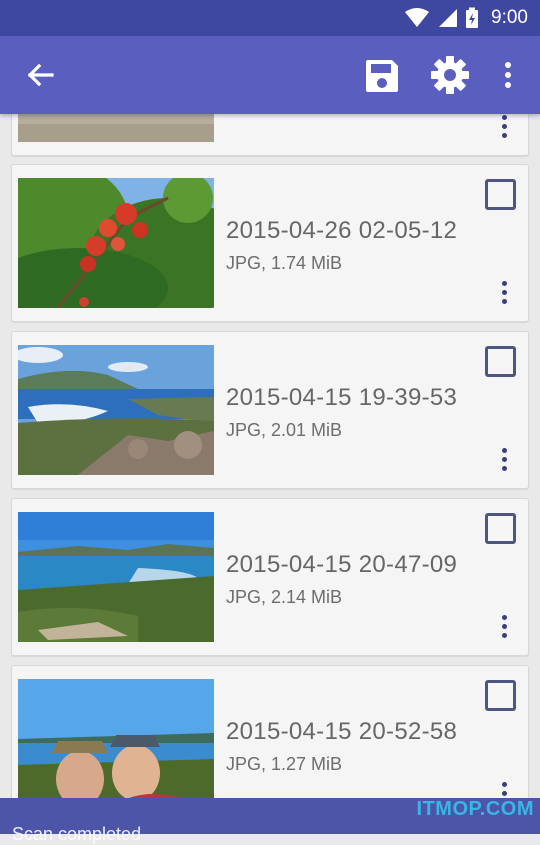  Describe the element at coordinates (342, 230) in the screenshot. I see `item-title: 2015-04-26 02-05-12` at that location.